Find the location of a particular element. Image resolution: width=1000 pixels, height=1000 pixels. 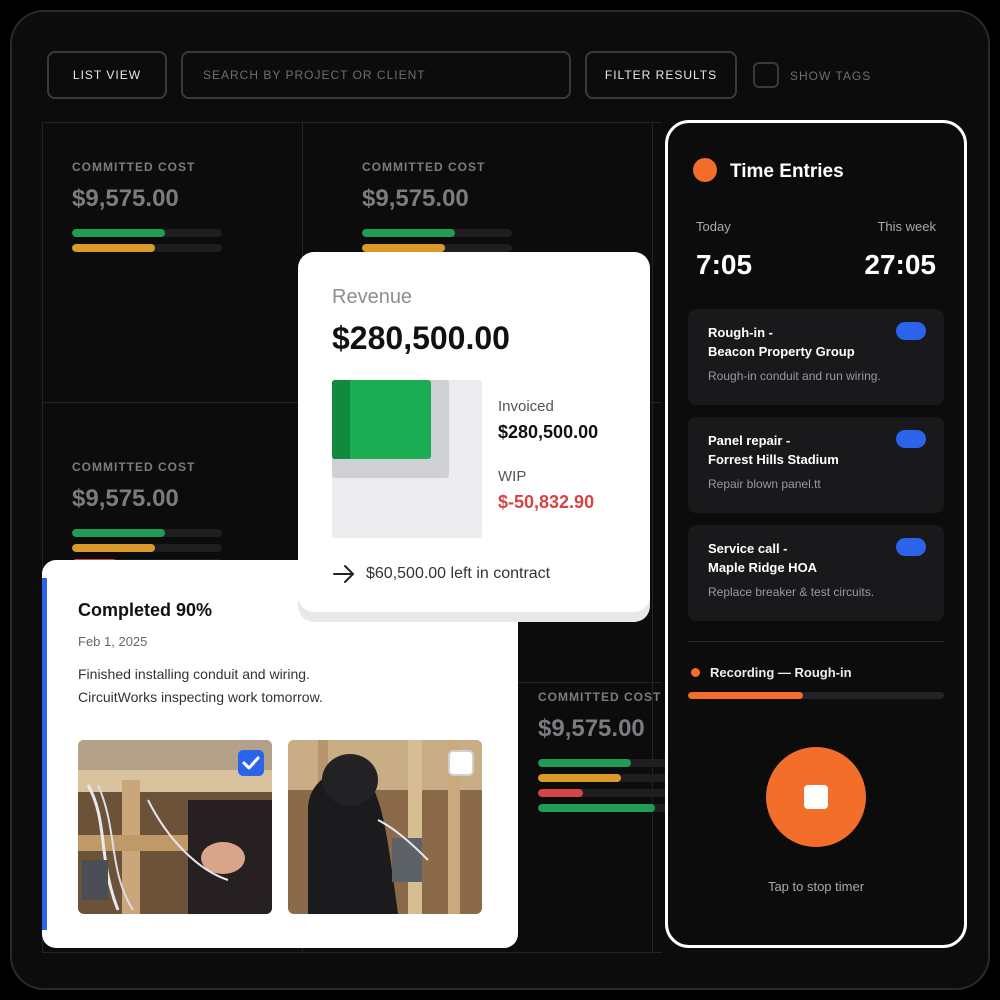

show-tags-checkbox is located at coordinates (766, 75).